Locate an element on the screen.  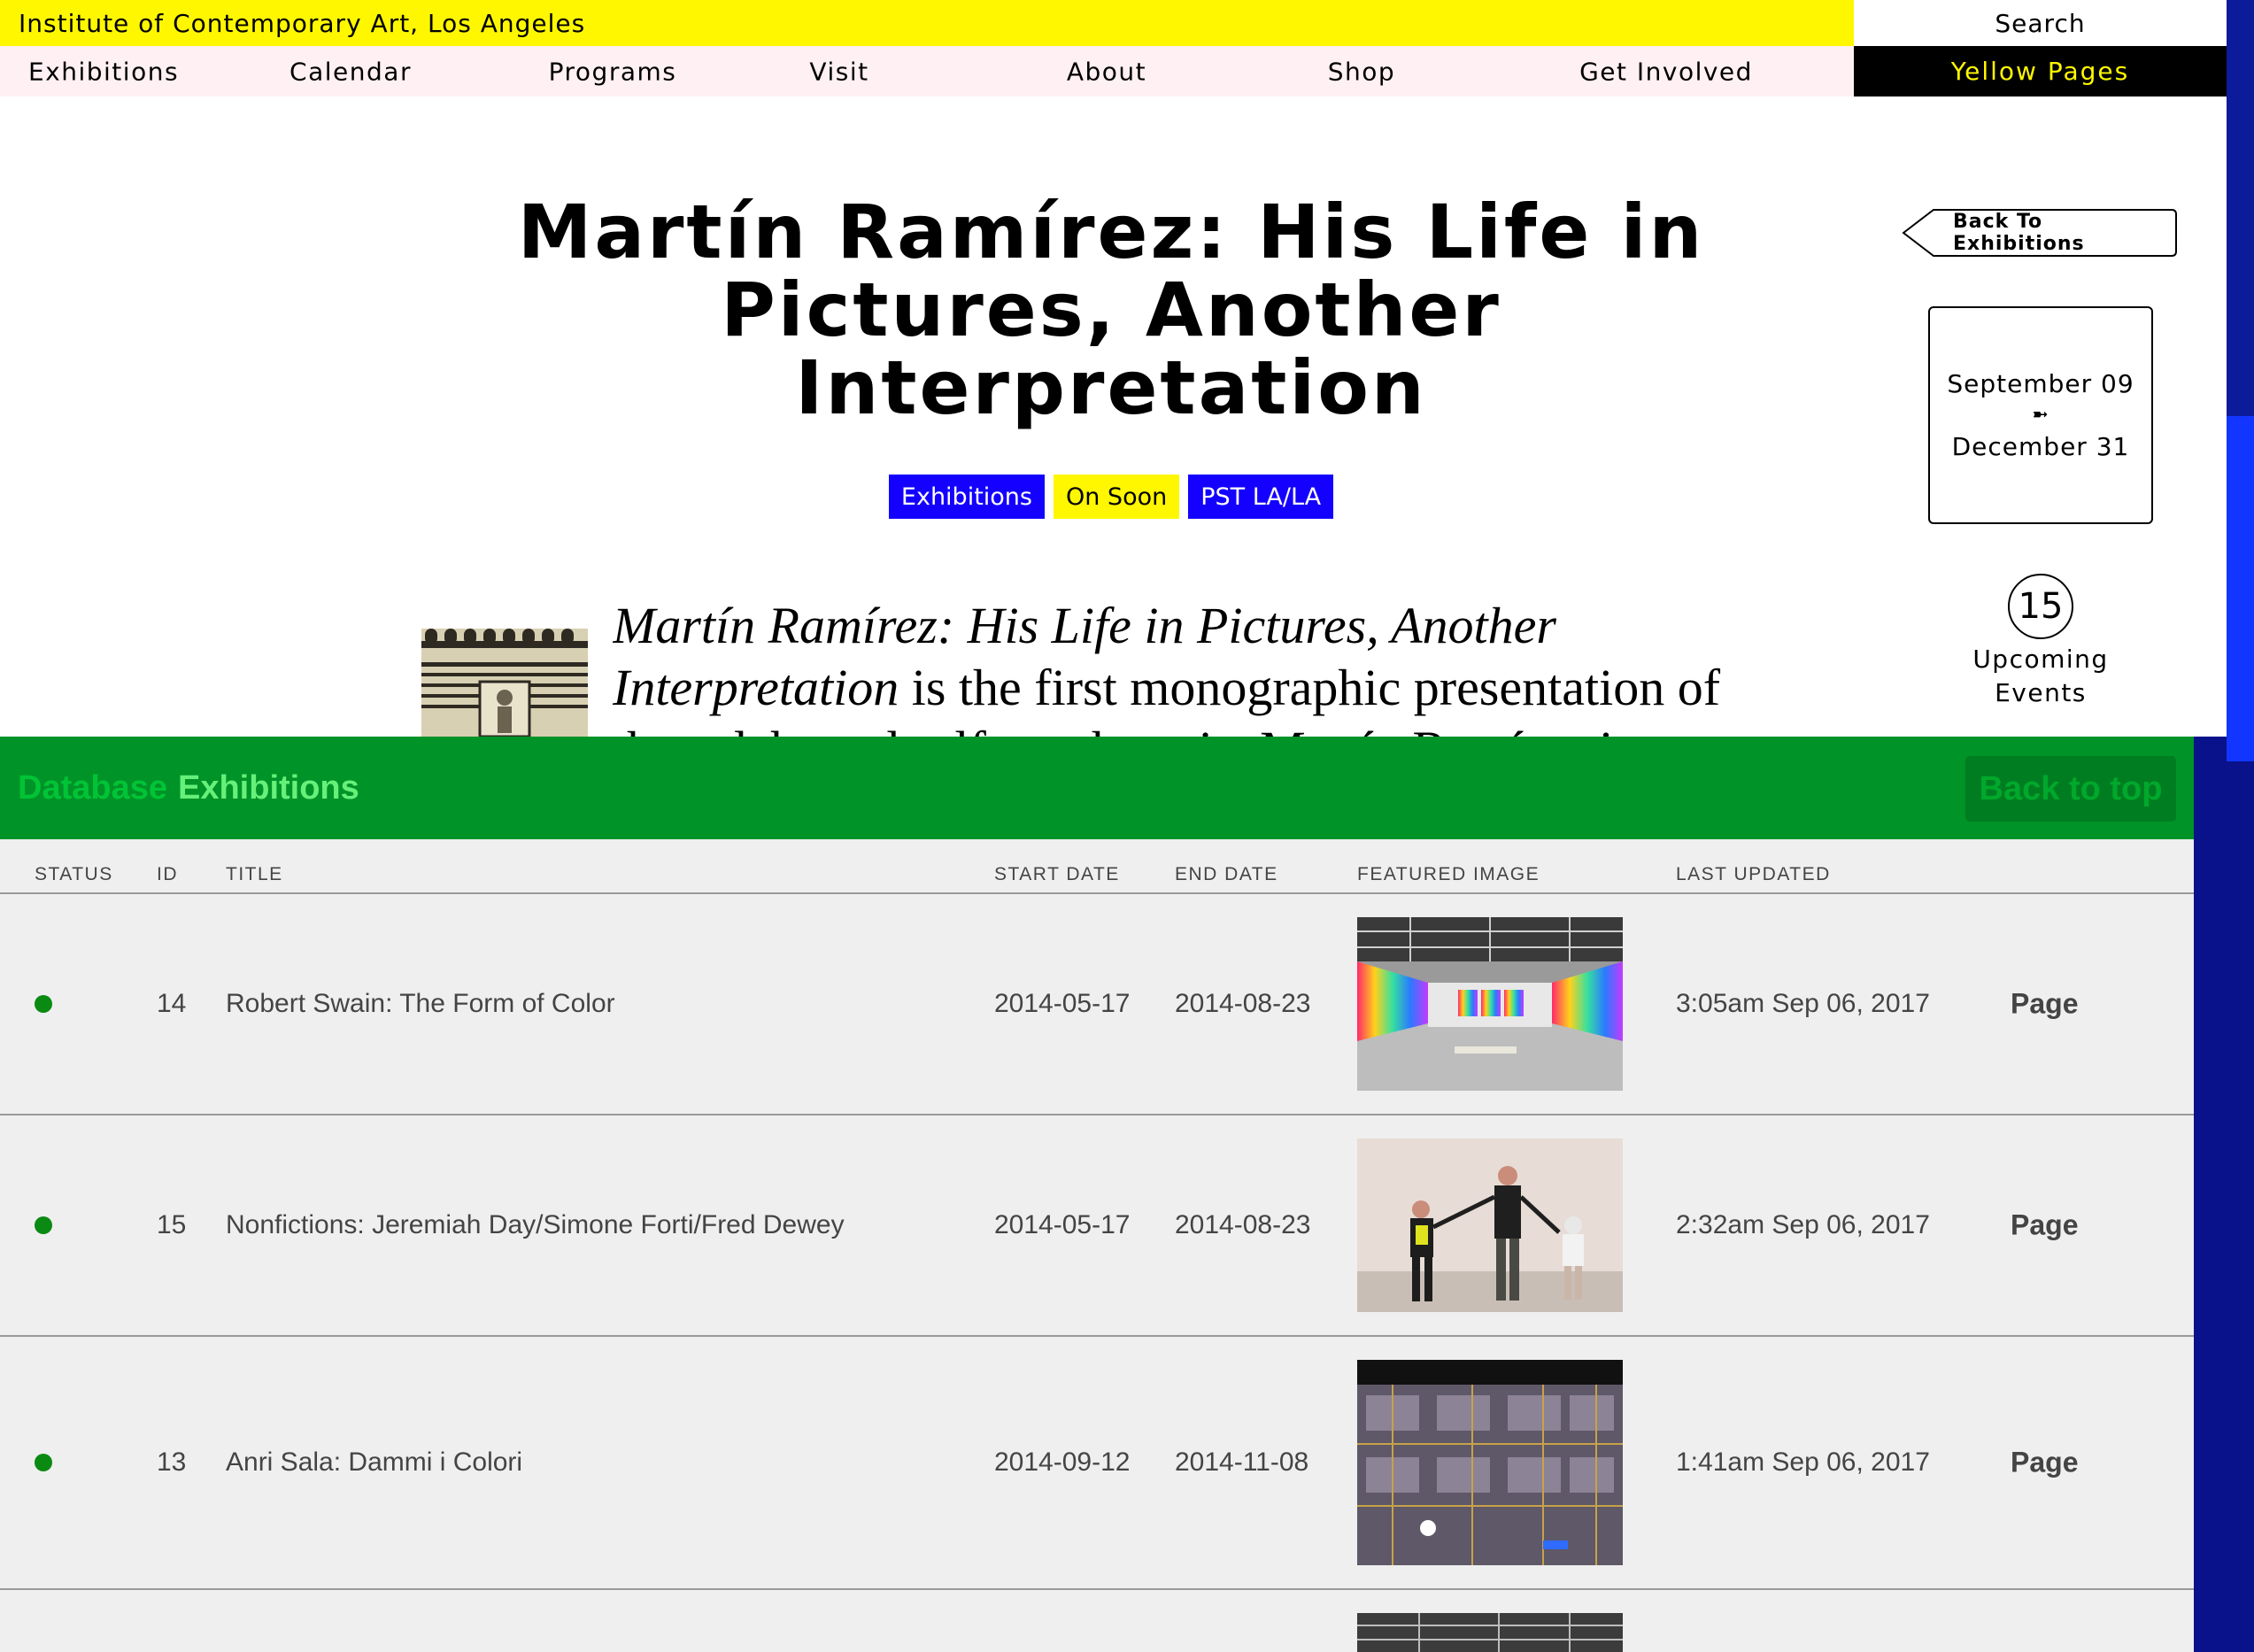
row-last-updated: 3:05am Sep 06, 2017 is located at coordinates (1803, 1003).